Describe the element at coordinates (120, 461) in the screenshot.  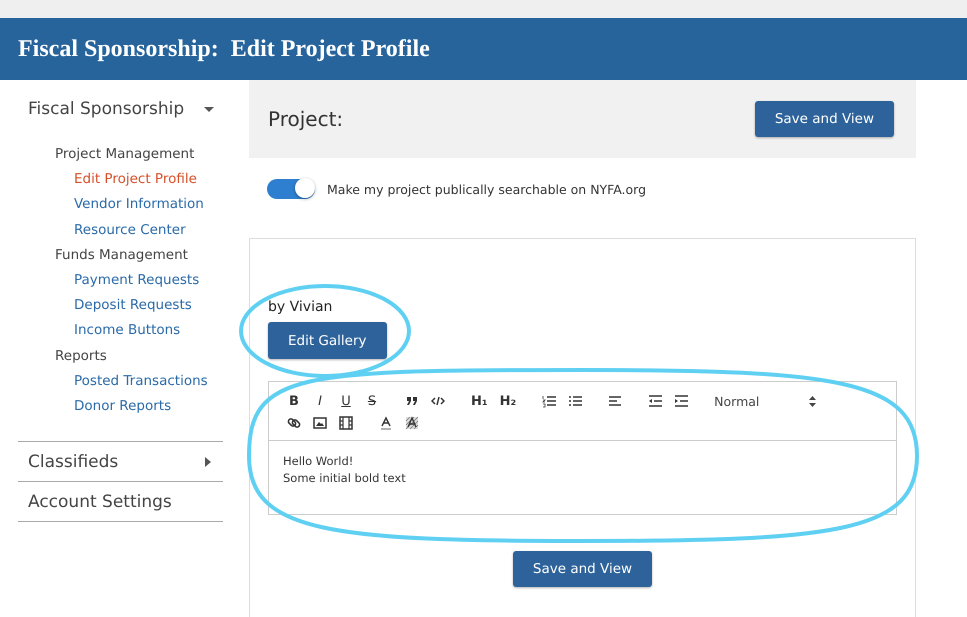
I see `sidebar-menu-item: Classifieds` at that location.